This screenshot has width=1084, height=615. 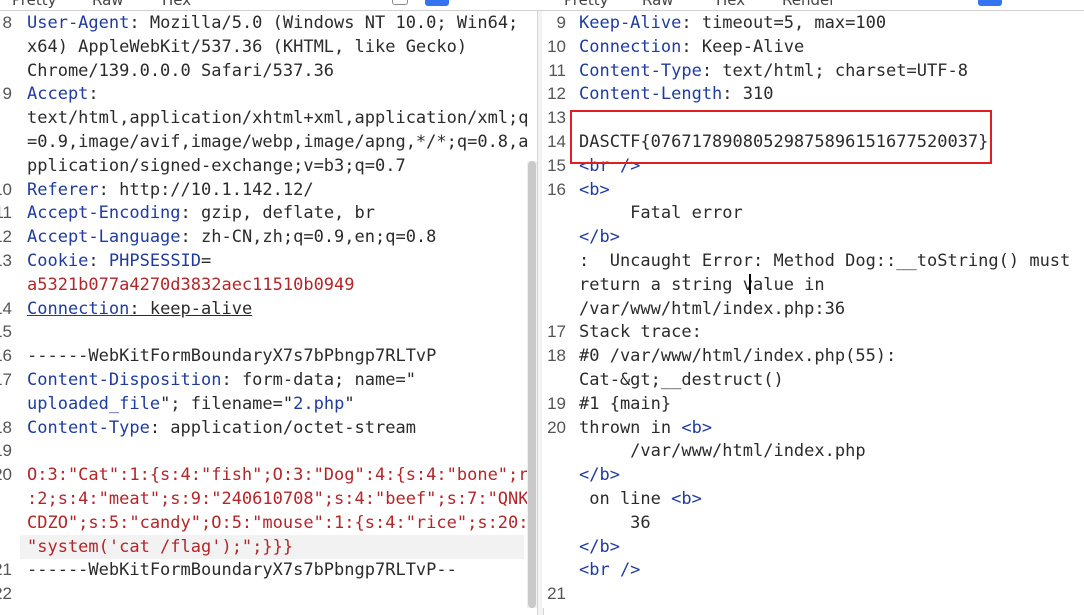 I want to click on code-token: : form-data; name=", so click(x=318, y=380).